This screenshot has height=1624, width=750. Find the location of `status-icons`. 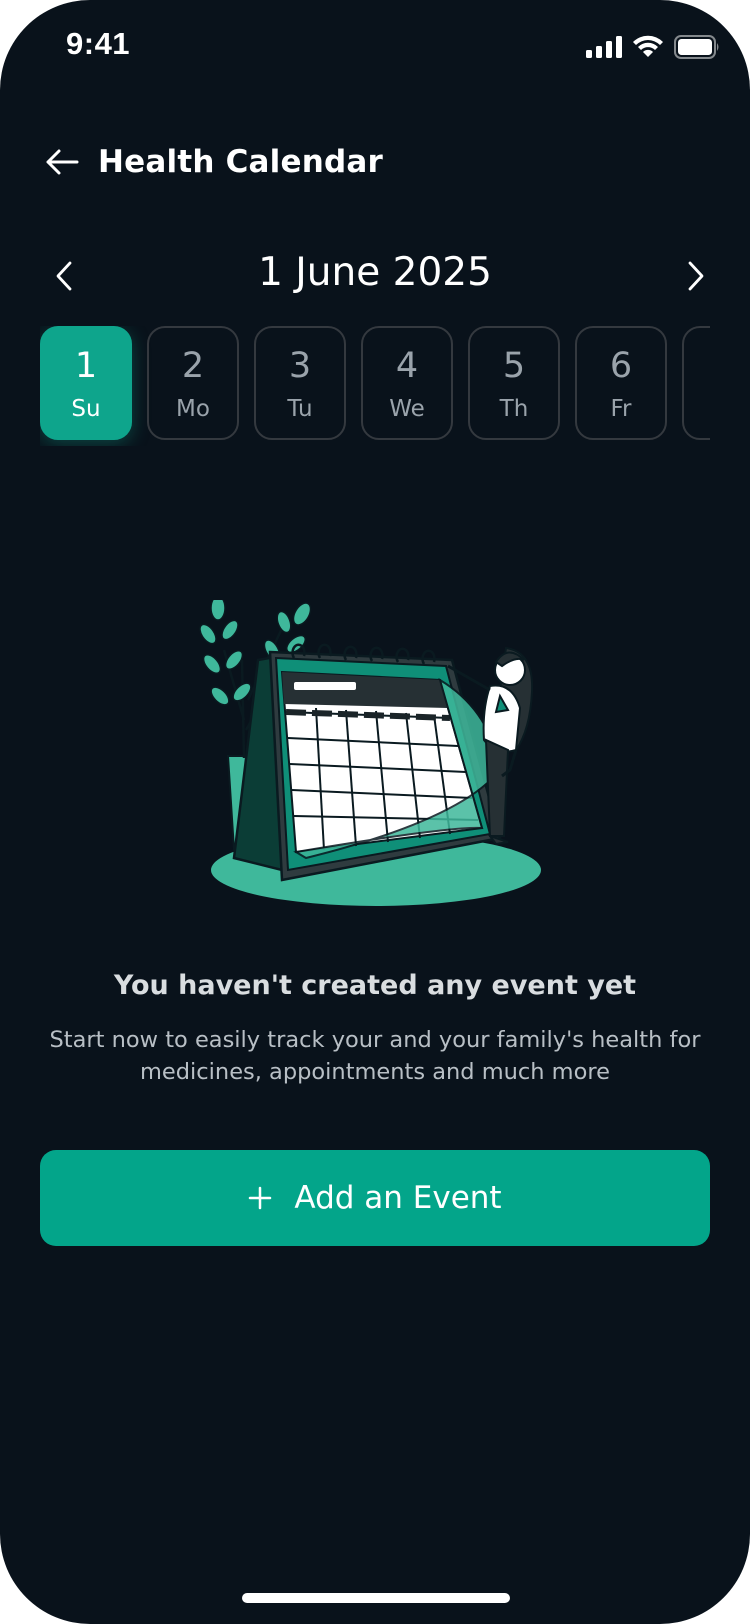

status-icons is located at coordinates (653, 47).